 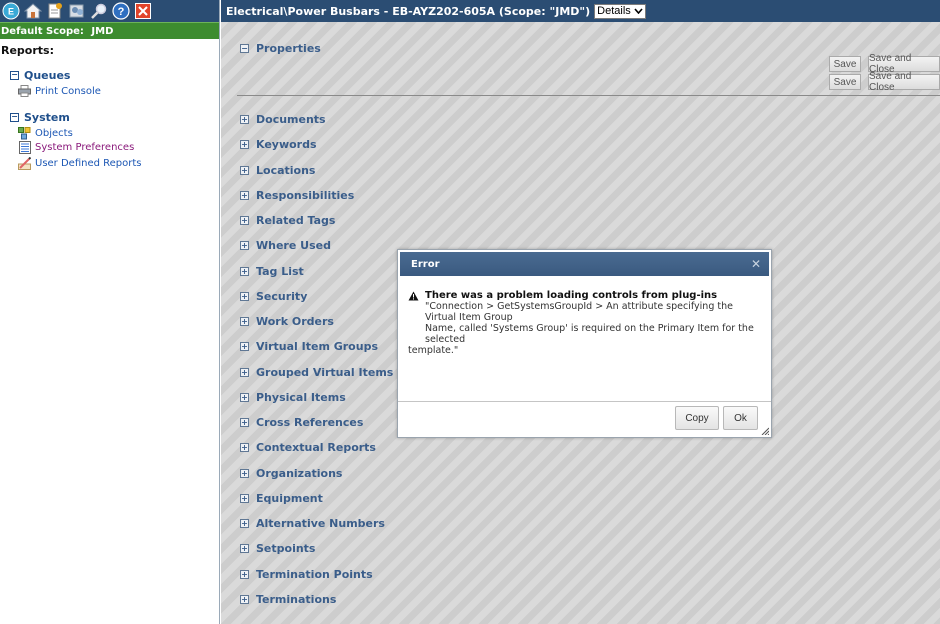 I want to click on section-organizations: + Organizations, so click(x=291, y=473).